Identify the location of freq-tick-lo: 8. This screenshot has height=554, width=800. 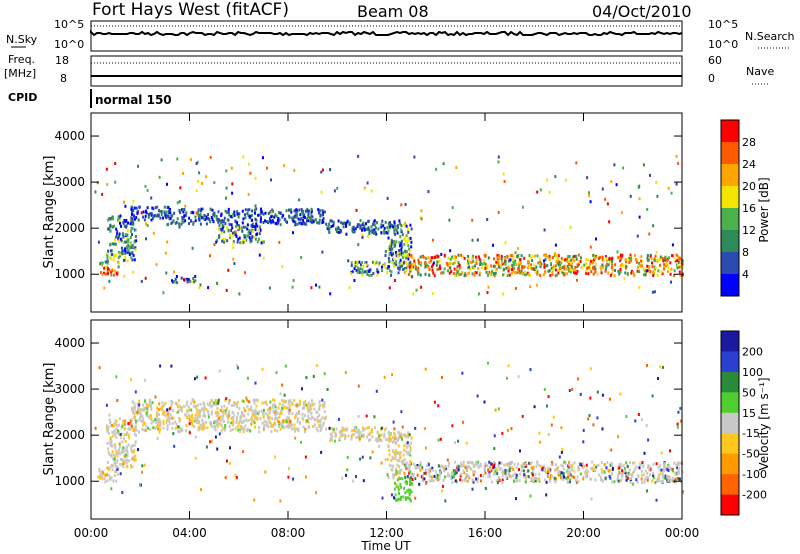
(63, 78).